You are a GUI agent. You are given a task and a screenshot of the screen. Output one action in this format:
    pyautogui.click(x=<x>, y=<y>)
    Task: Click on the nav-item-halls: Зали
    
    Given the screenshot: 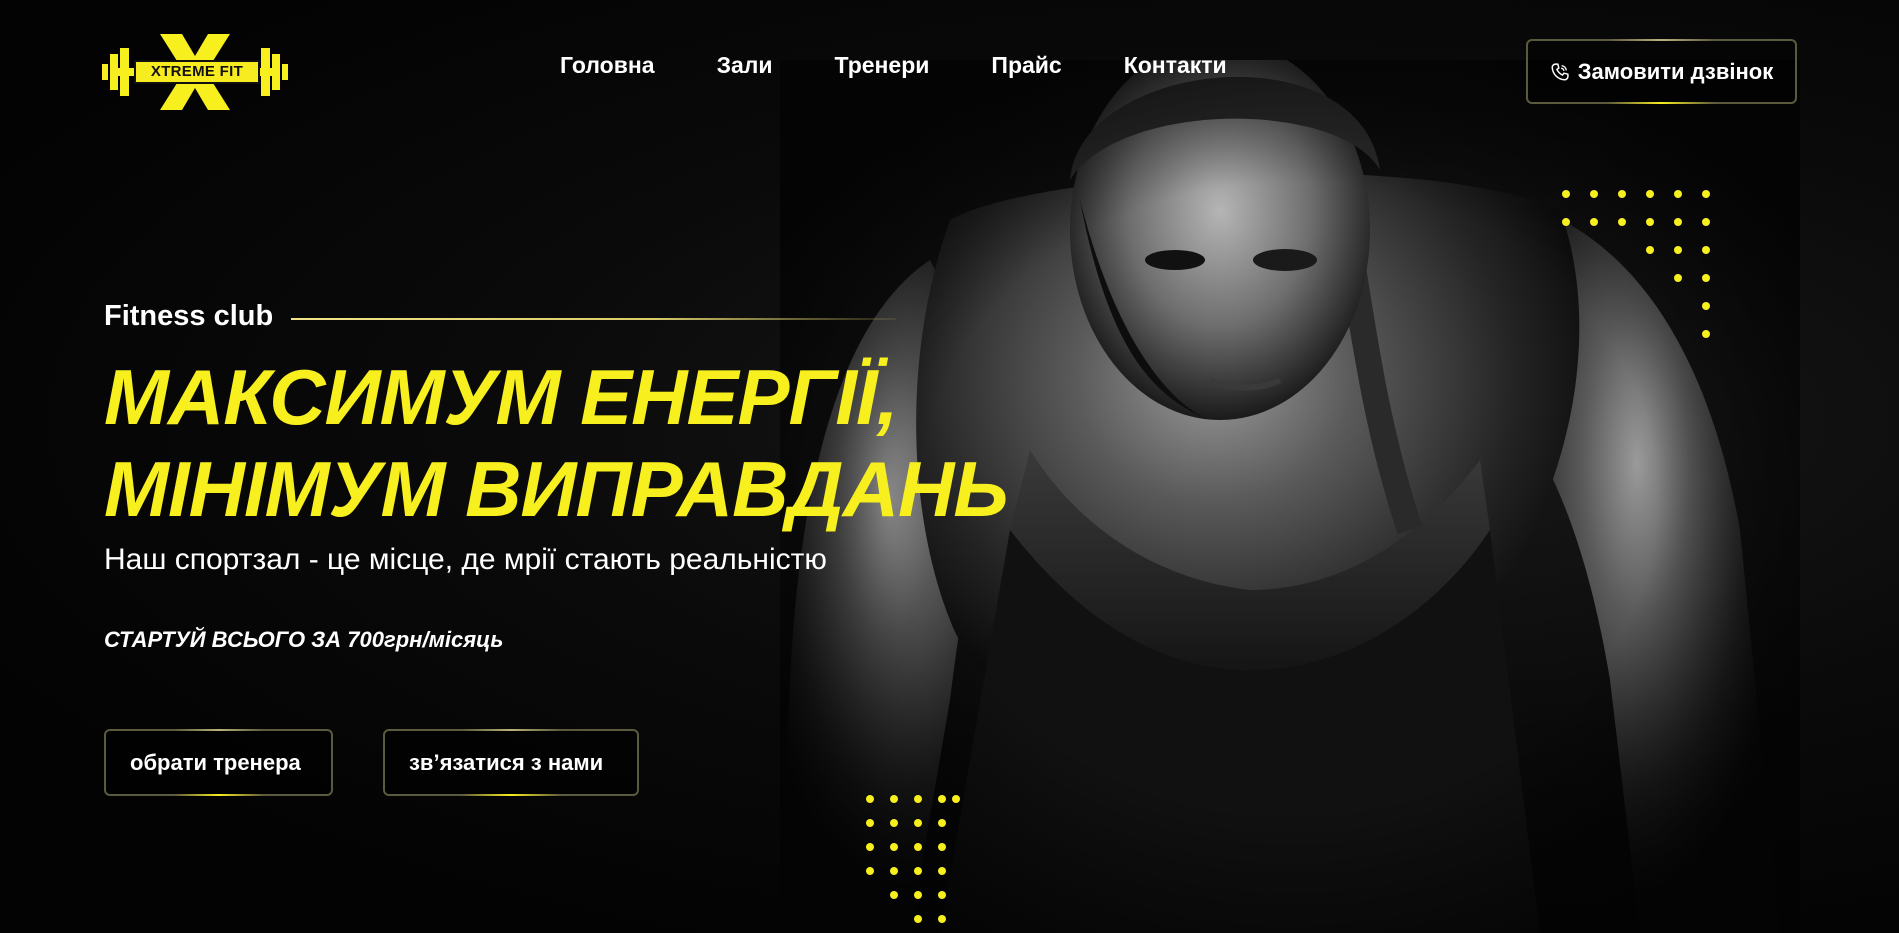 What is the action you would take?
    pyautogui.click(x=745, y=65)
    